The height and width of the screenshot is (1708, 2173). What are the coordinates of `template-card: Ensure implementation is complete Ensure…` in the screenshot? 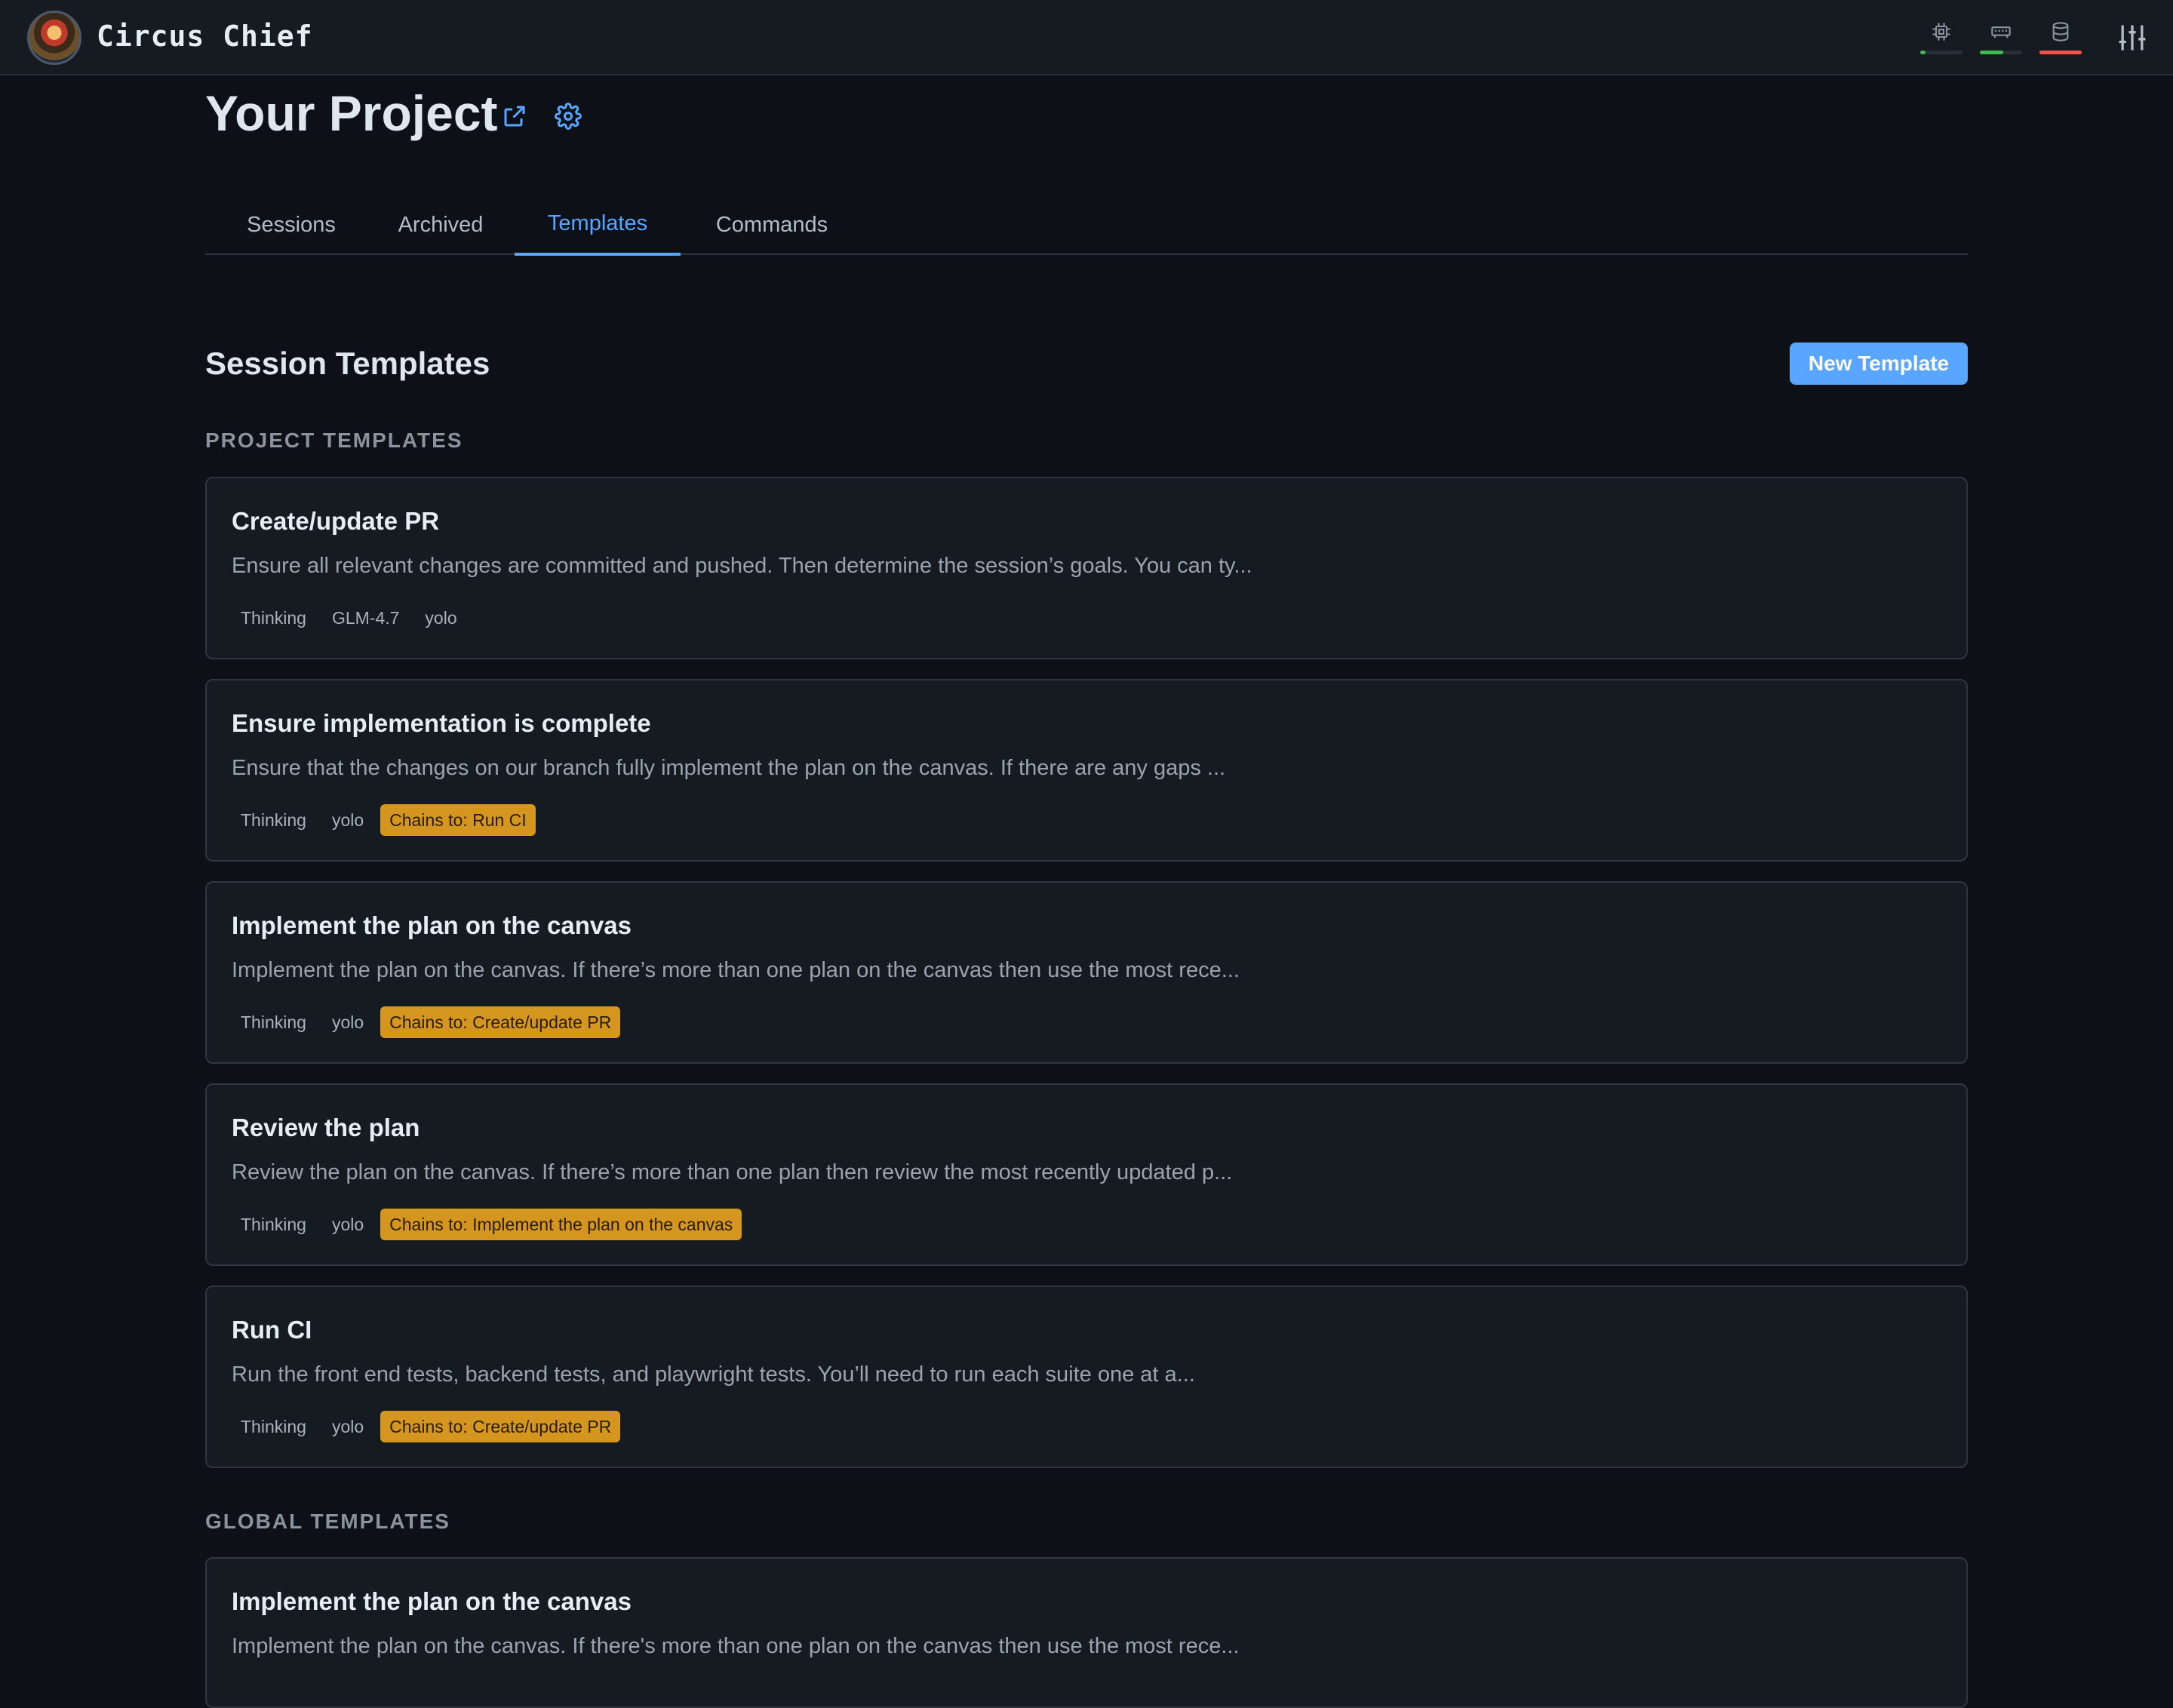 It's located at (1086, 770).